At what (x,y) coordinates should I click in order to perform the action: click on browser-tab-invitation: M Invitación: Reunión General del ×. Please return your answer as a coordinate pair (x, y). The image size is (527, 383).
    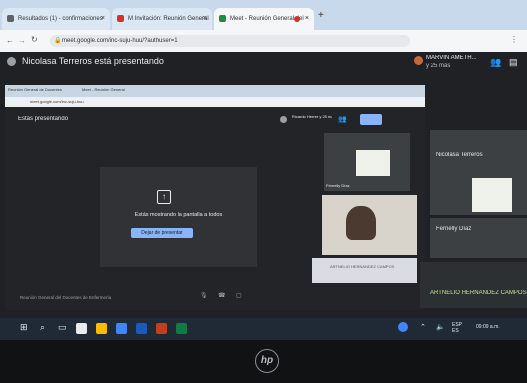
    Looking at the image, I should click on (162, 26).